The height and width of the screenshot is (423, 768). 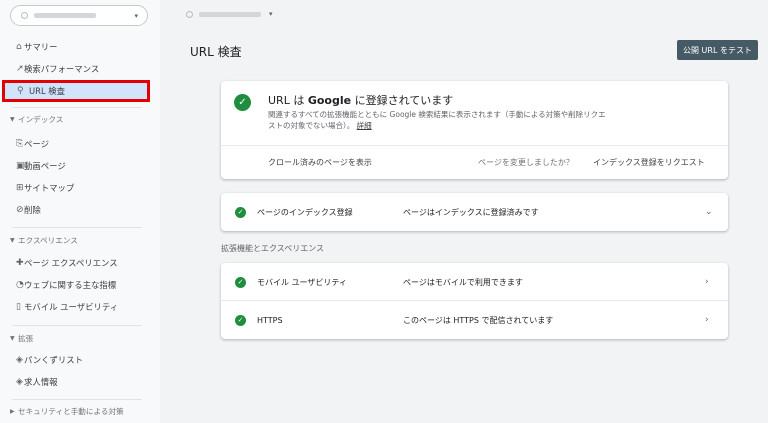 I want to click on job-icon: ◈, so click(x=19, y=381).